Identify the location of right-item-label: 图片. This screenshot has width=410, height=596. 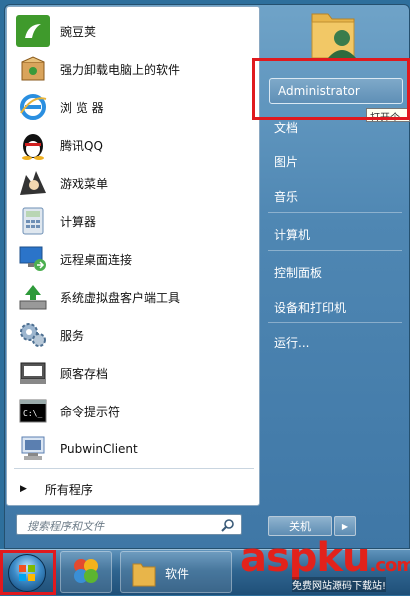
(286, 161).